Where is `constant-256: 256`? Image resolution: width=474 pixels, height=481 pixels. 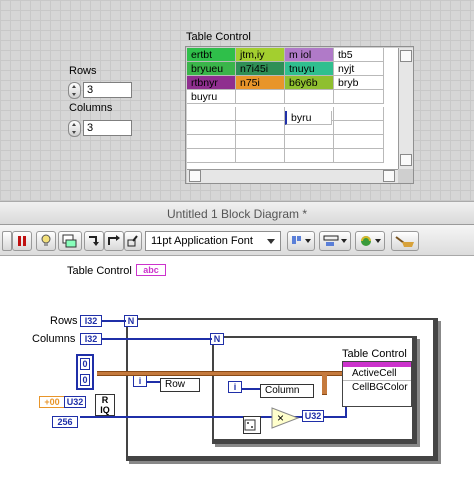
constant-256: 256 is located at coordinates (65, 422).